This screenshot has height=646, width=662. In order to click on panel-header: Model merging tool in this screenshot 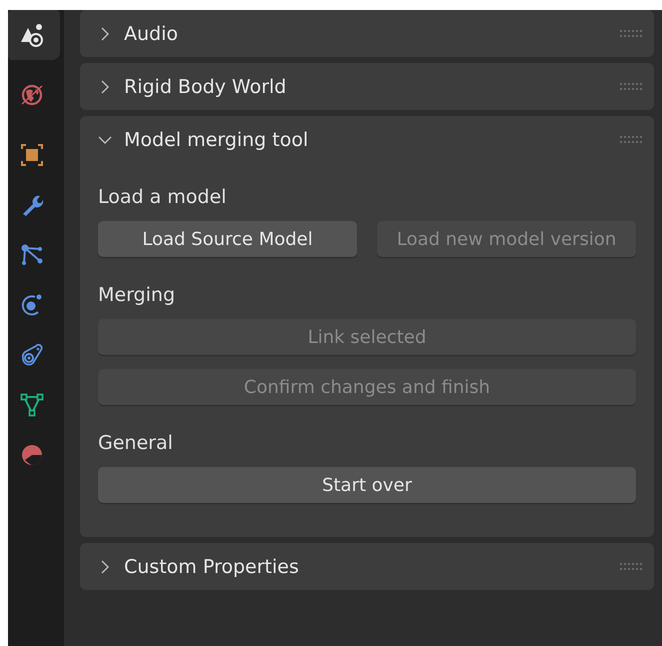, I will do `click(359, 139)`.